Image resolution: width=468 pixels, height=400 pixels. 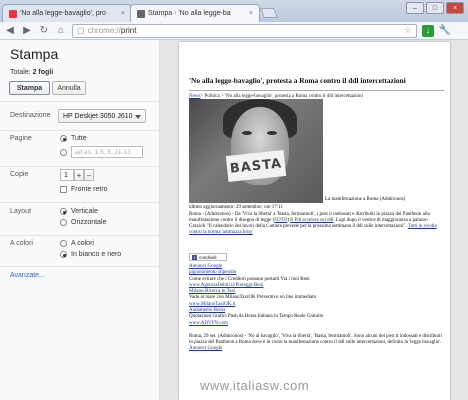 What do you see at coordinates (63, 138) in the screenshot?
I see `pages-all-radio` at bounding box center [63, 138].